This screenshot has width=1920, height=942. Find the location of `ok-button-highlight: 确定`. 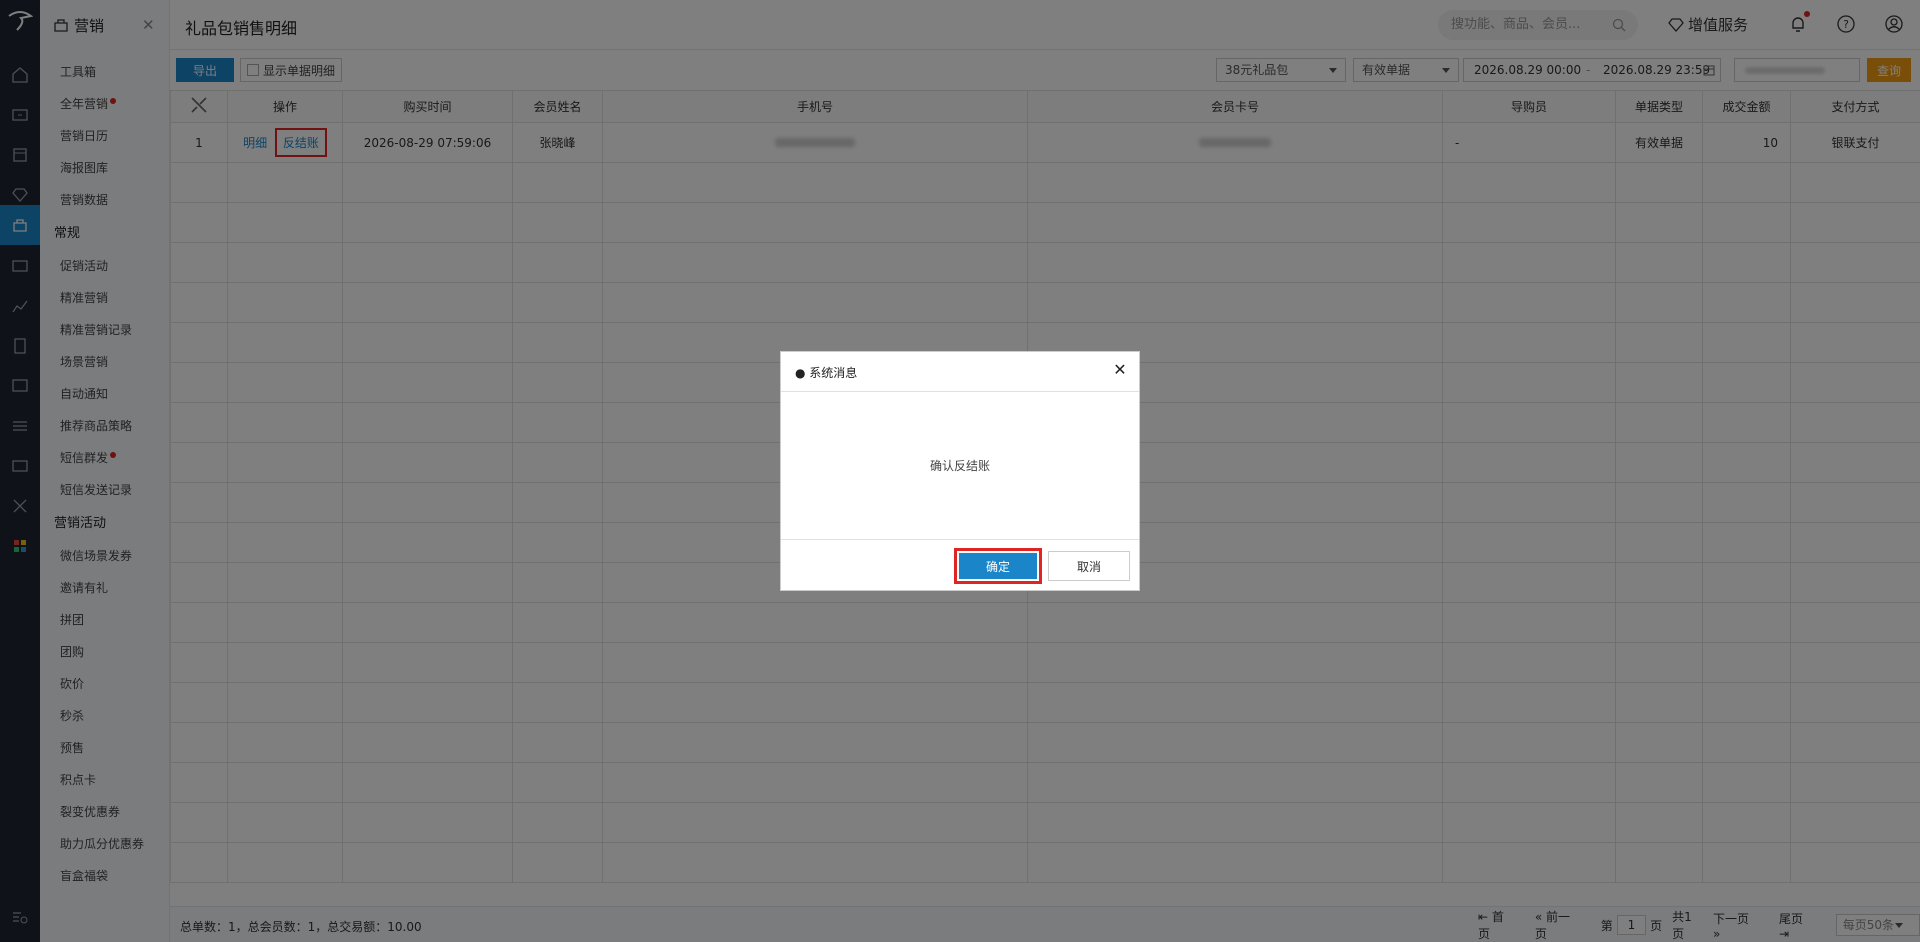

ok-button-highlight: 确定 is located at coordinates (998, 566).